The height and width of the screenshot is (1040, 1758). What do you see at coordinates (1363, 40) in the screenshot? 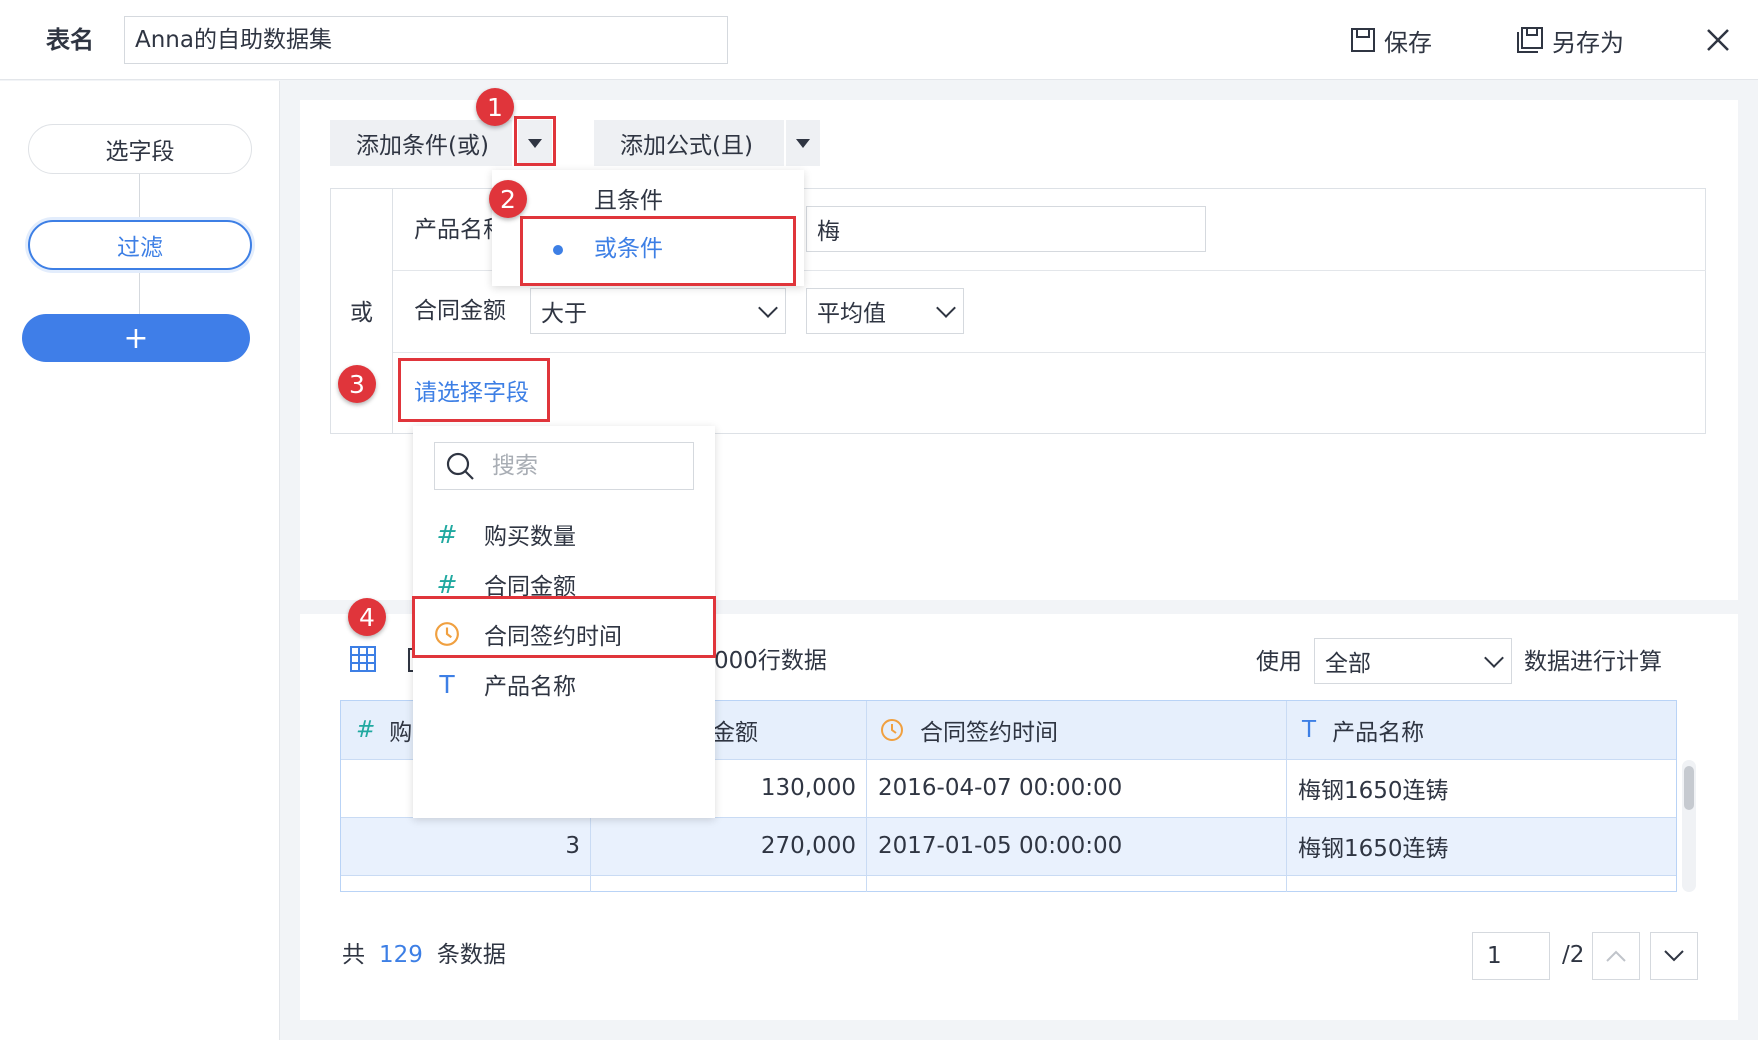
I see `save-icon` at bounding box center [1363, 40].